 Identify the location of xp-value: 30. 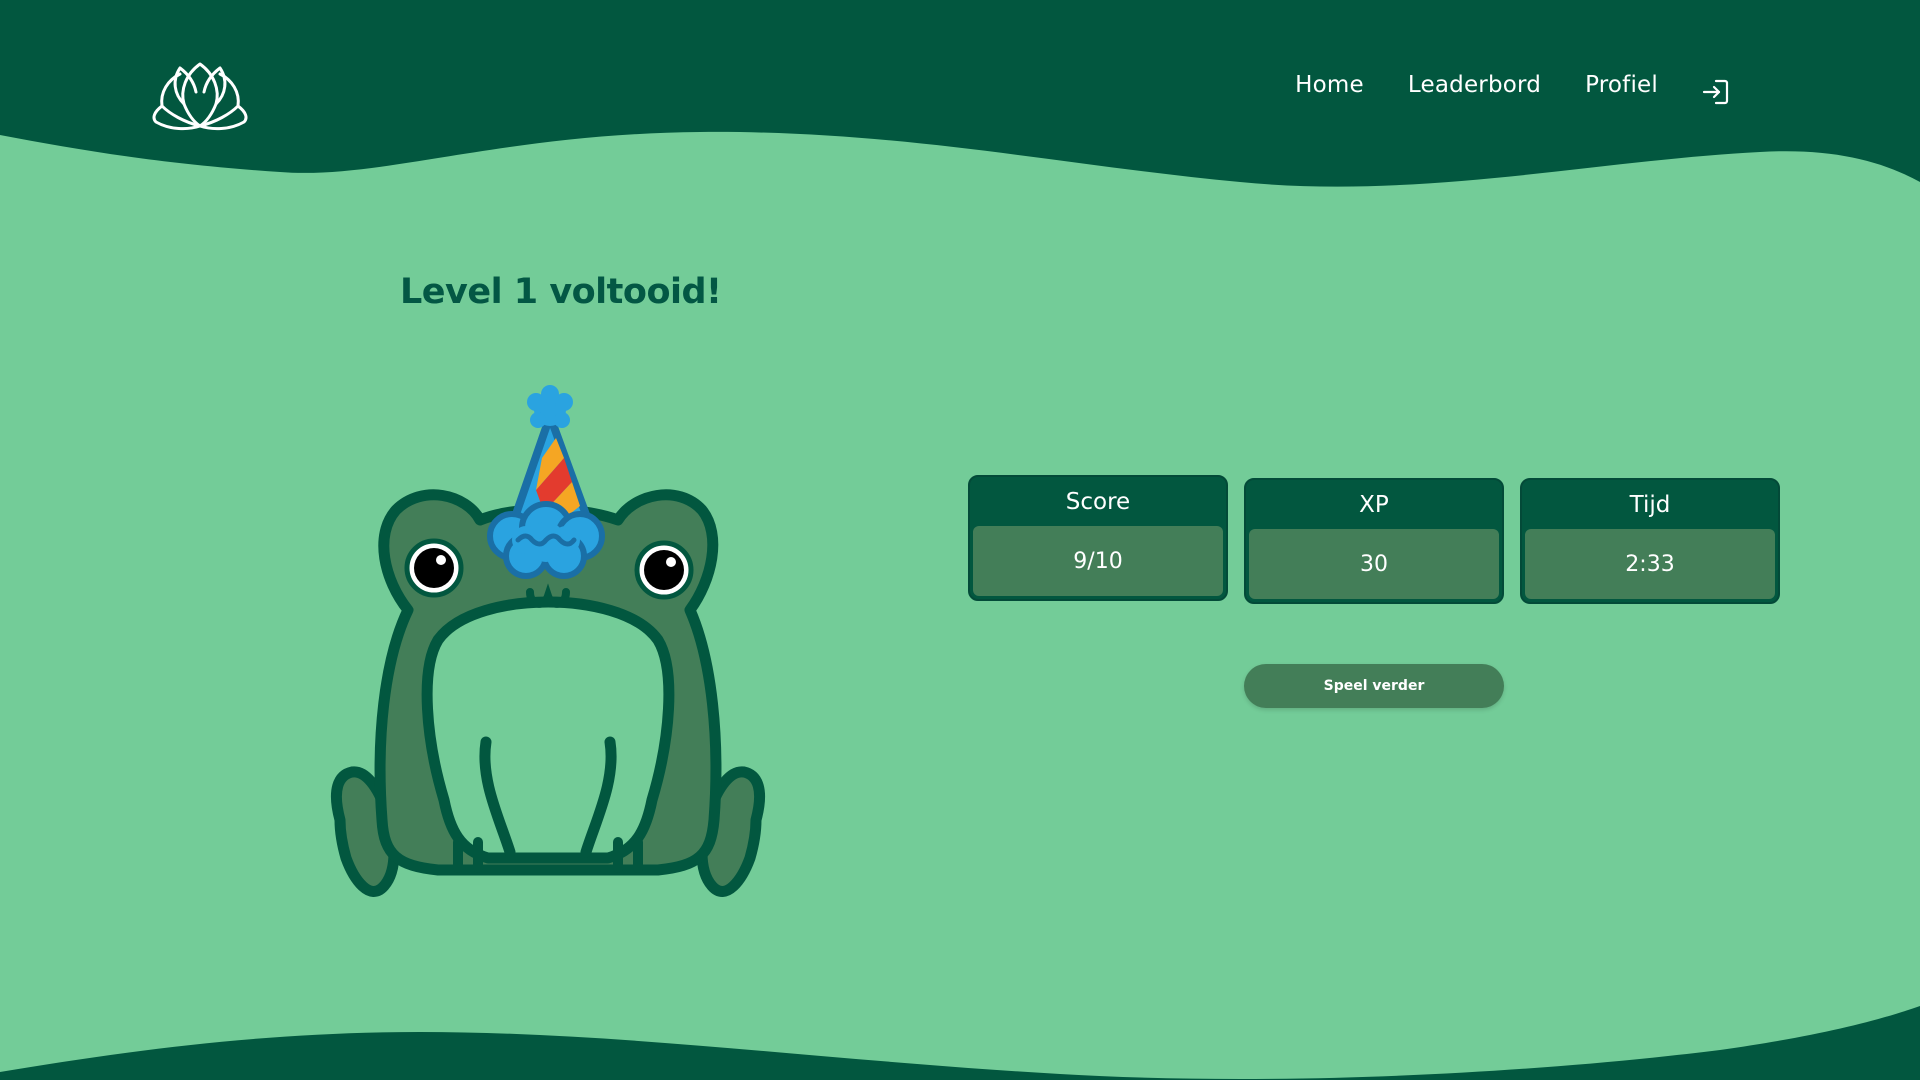
(1374, 564).